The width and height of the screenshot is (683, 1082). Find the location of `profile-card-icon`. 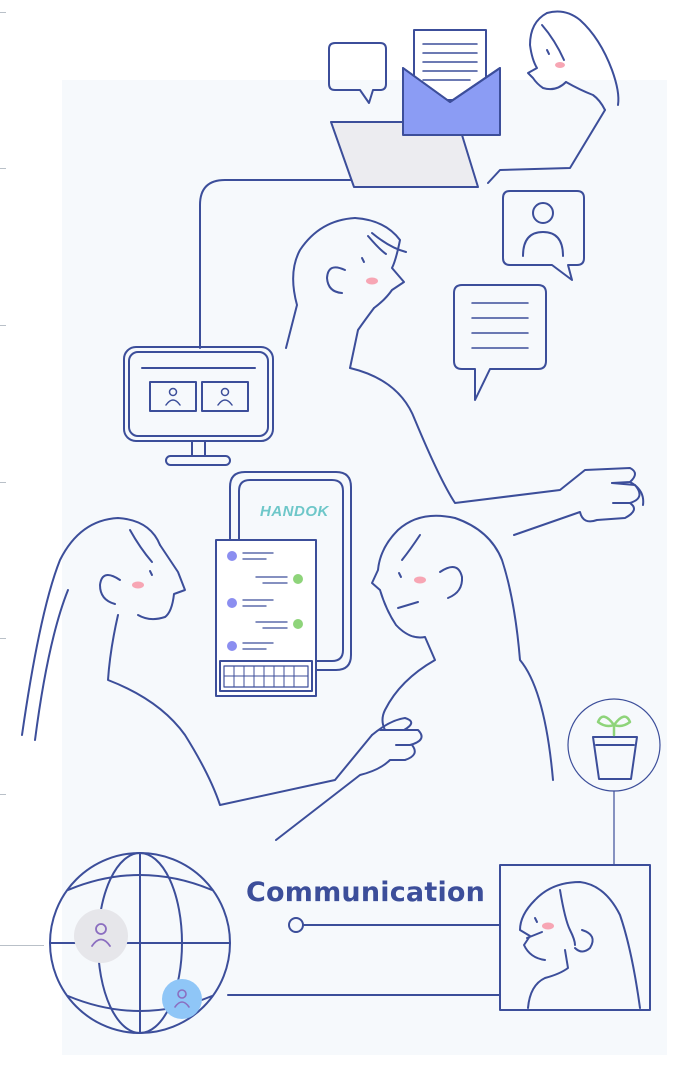

profile-card-icon is located at coordinates (543, 235).